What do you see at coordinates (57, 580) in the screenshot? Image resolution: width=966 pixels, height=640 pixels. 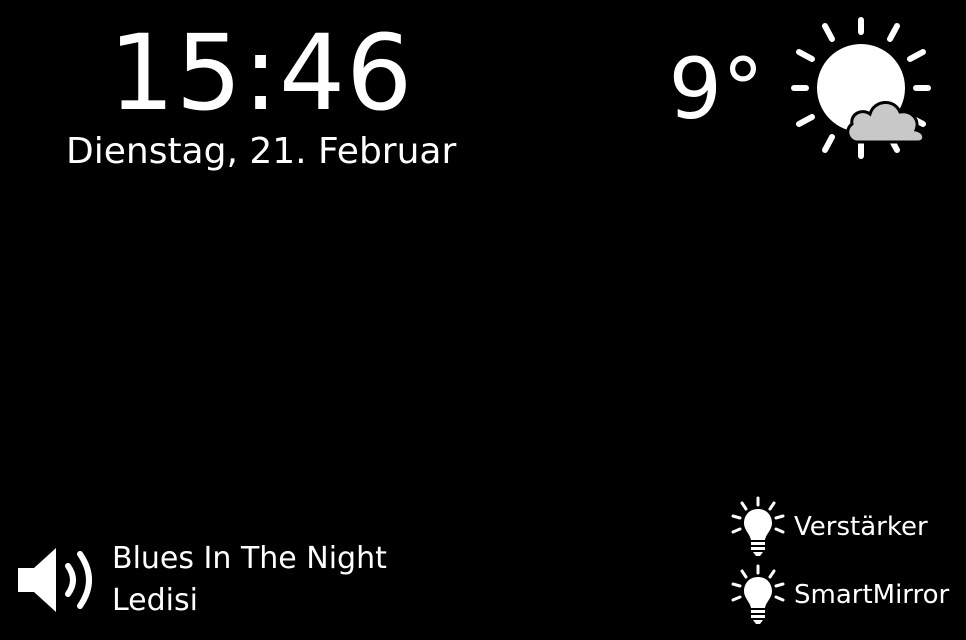 I see `speaker-volume-icon` at bounding box center [57, 580].